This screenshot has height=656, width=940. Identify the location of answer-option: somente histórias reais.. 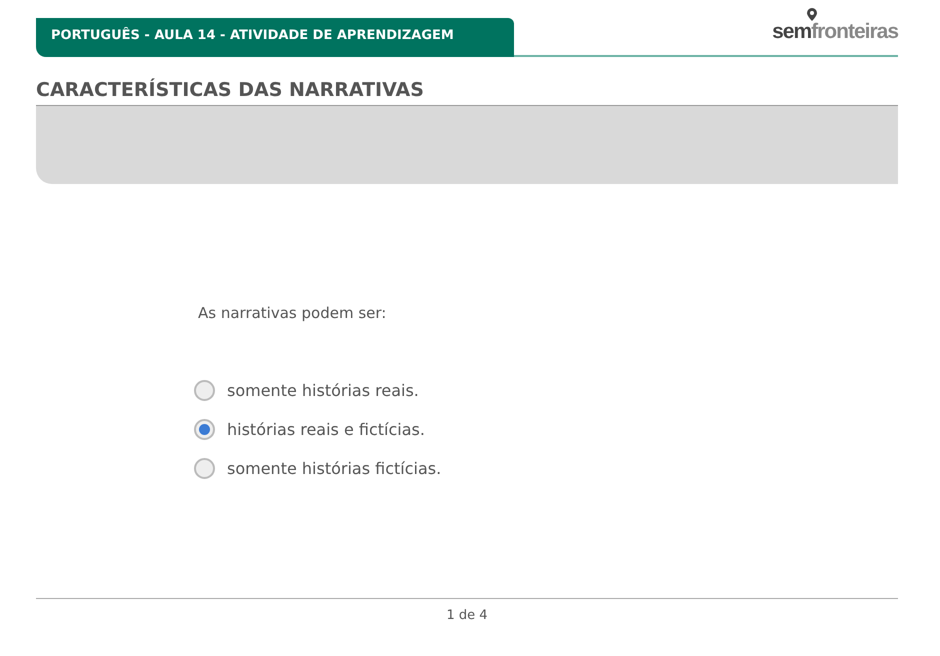
(306, 390).